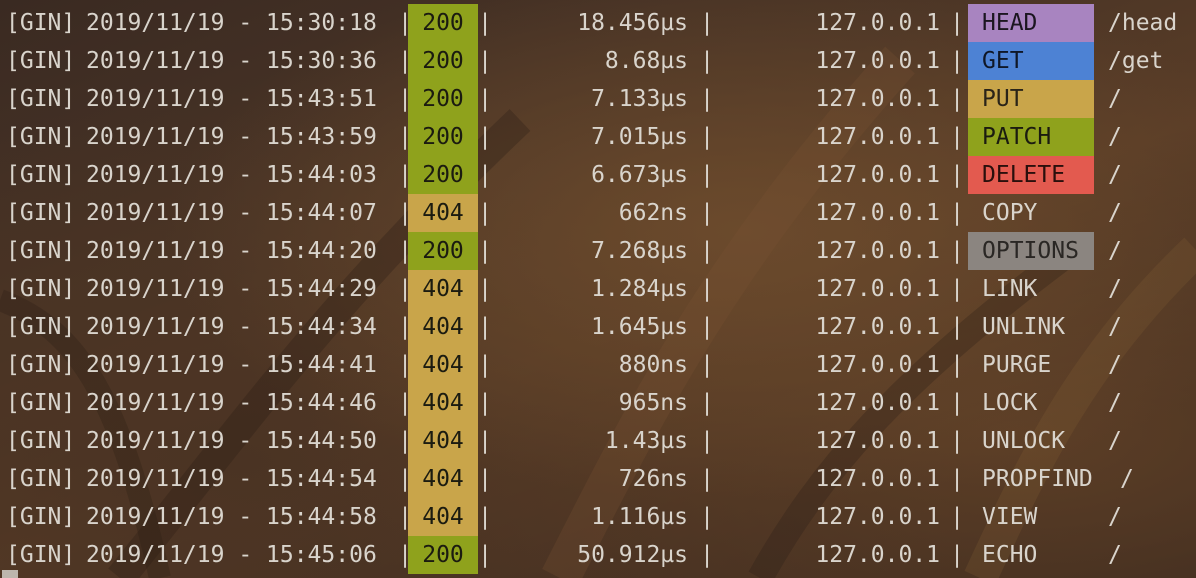 This screenshot has height=578, width=1196. I want to click on http-method: UNLOCK, so click(1024, 441).